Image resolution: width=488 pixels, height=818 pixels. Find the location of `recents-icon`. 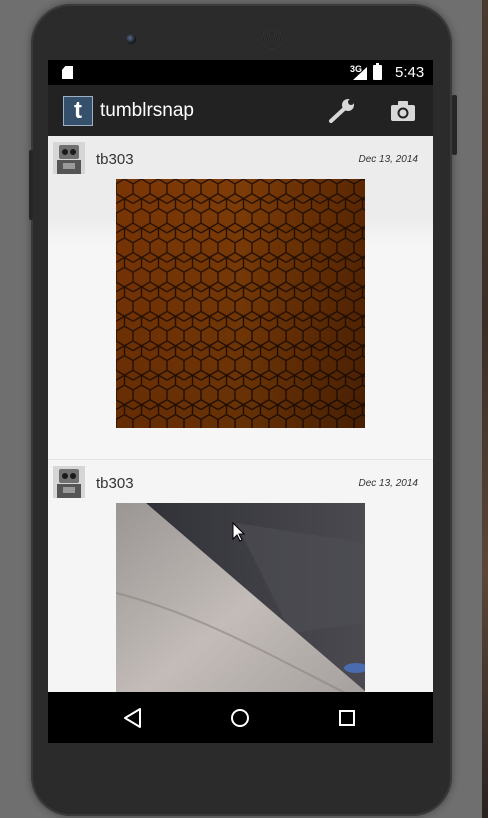

recents-icon is located at coordinates (347, 718).